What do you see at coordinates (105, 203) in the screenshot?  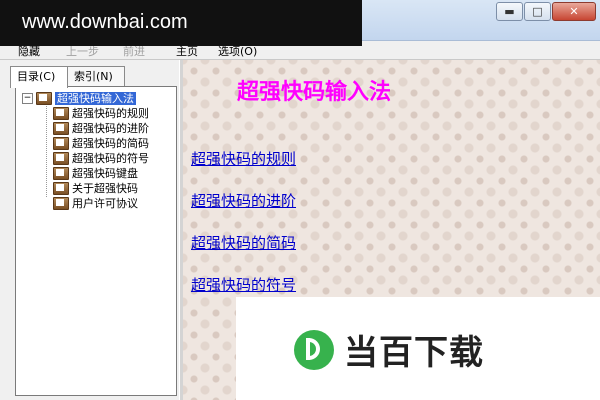 I see `tree-item-label: 用户许可协议` at bounding box center [105, 203].